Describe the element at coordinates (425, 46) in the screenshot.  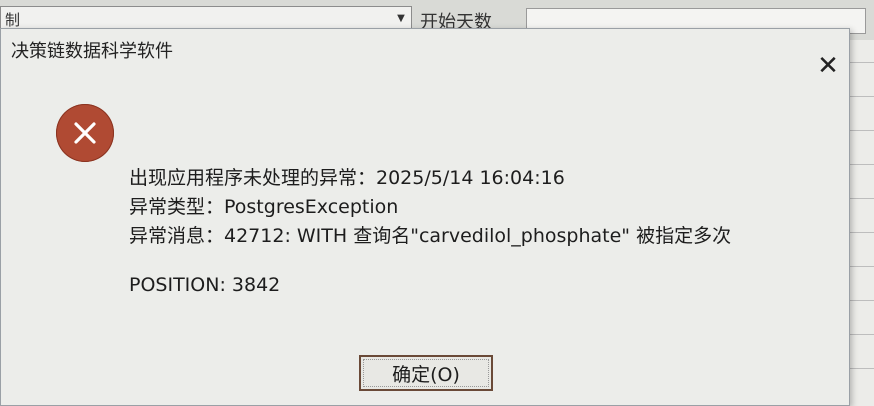
I see `dialog-title-bar: 决策链数据科学软件` at that location.